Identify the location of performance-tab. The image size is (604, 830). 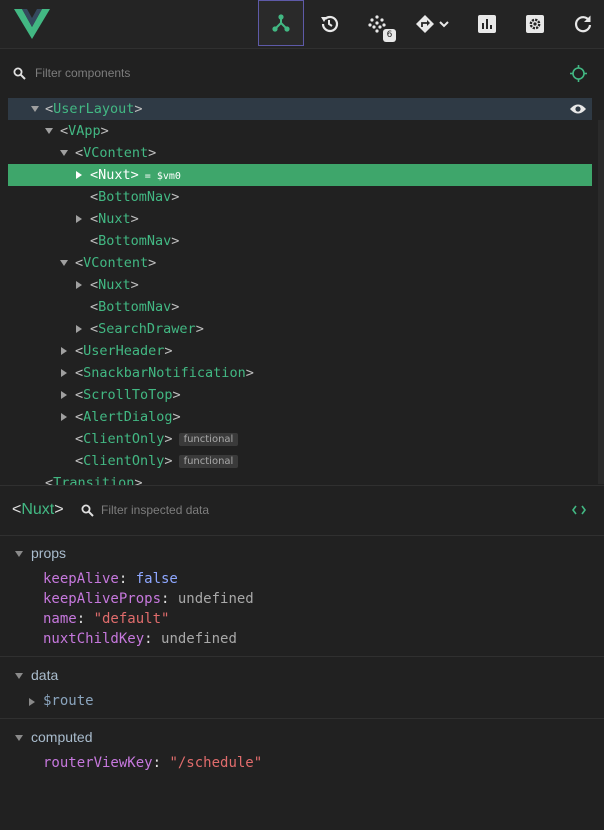
(487, 24).